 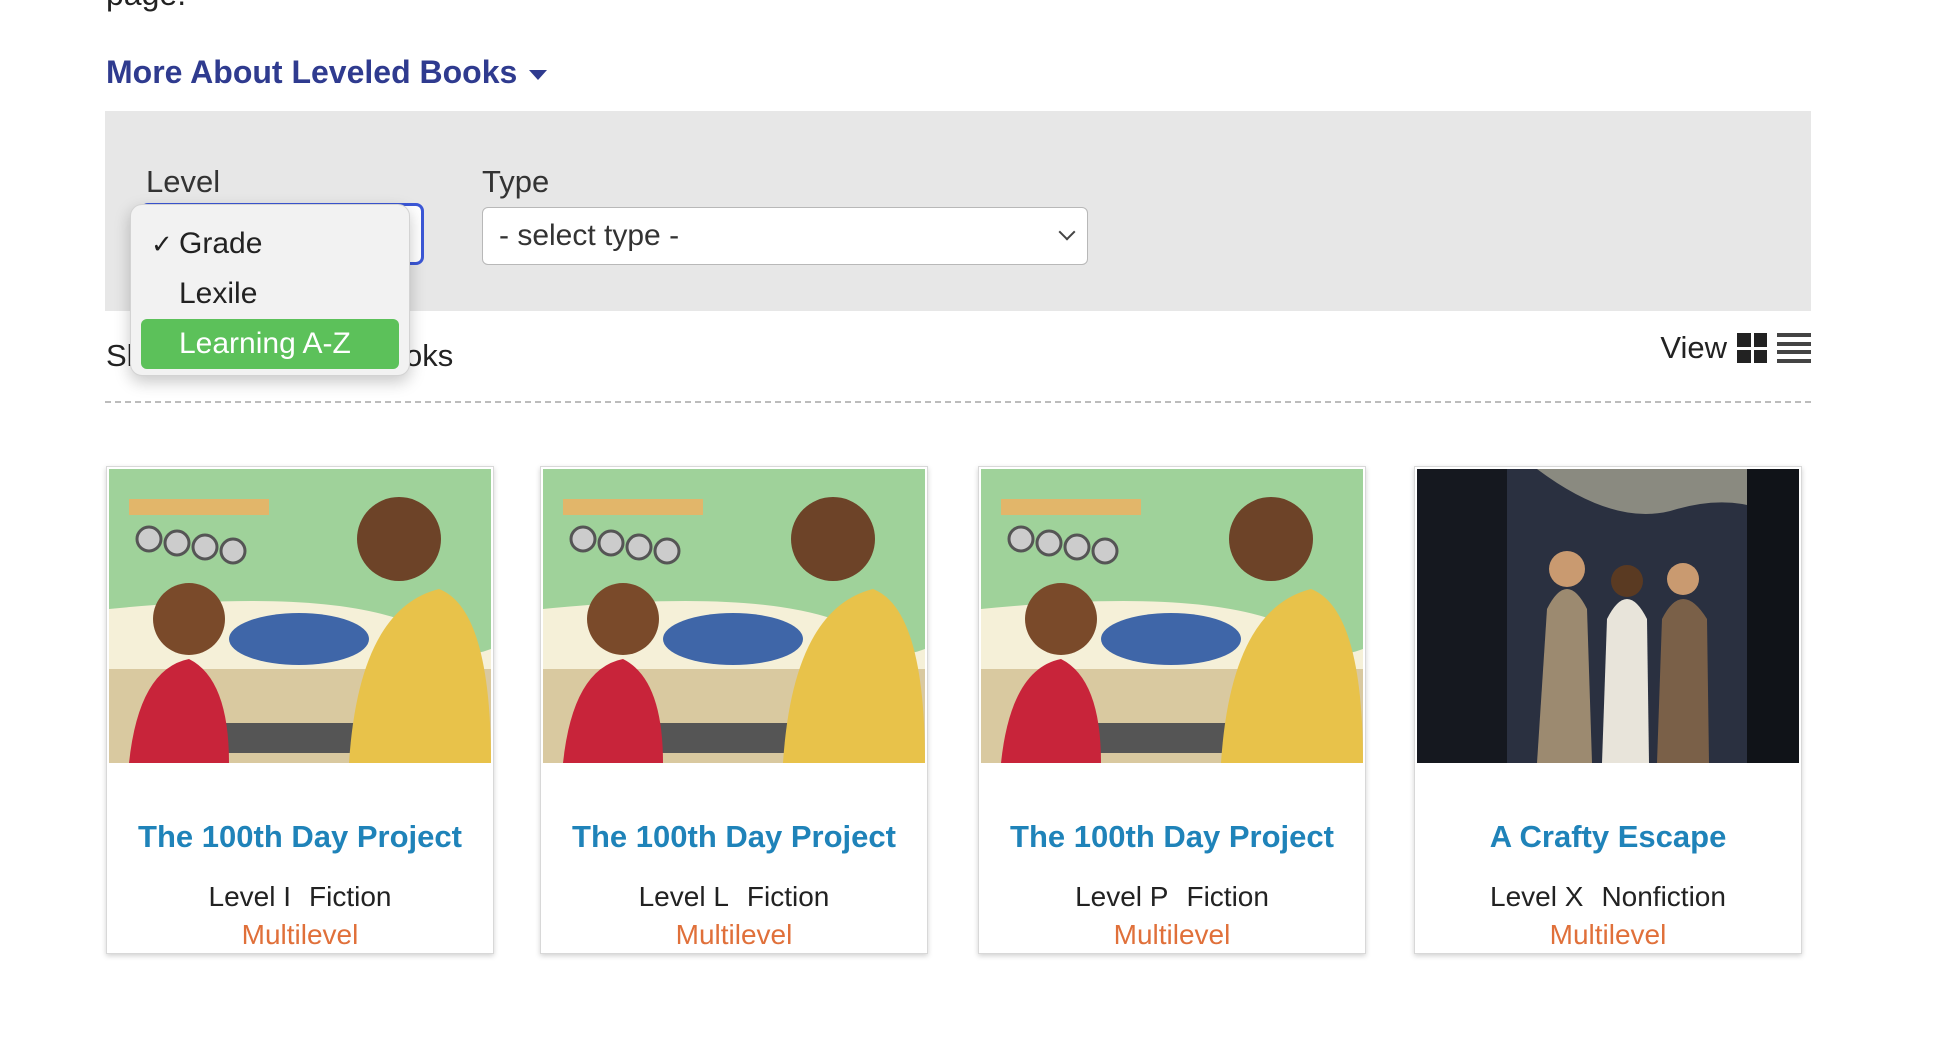 I want to click on more-about-leveled-books-toggle: More About Leveled Books, so click(x=327, y=72).